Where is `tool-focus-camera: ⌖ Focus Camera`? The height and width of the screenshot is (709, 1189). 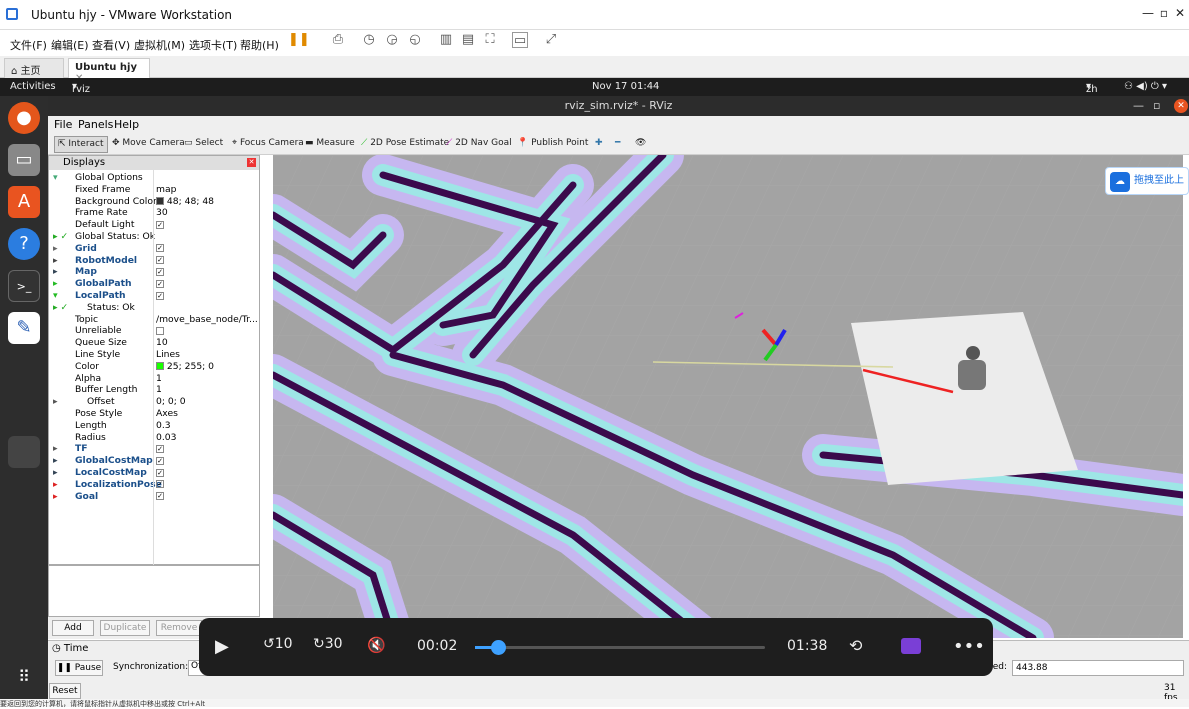
tool-focus-camera: ⌖ Focus Camera is located at coordinates (268, 144).